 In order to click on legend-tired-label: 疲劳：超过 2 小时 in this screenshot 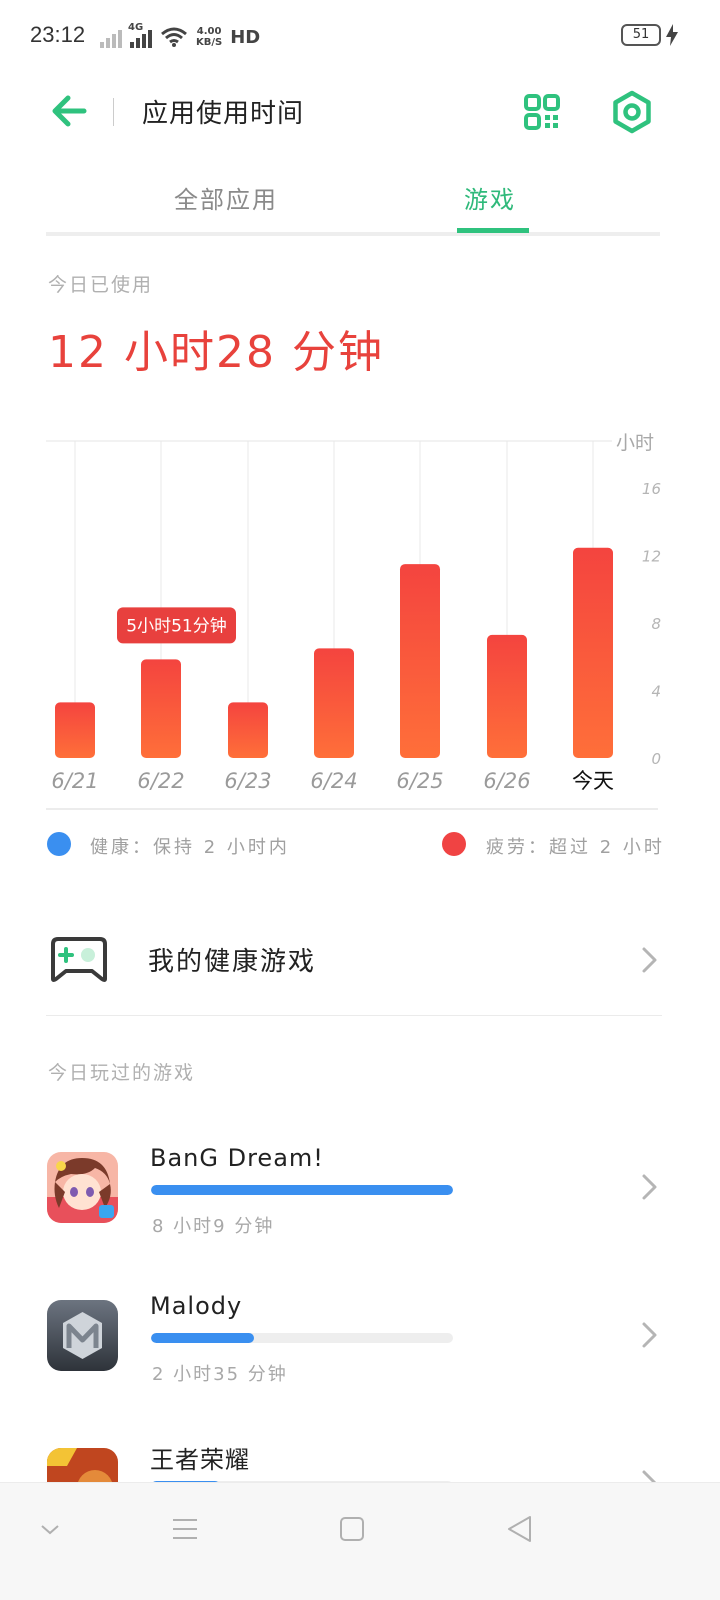, I will do `click(575, 847)`.